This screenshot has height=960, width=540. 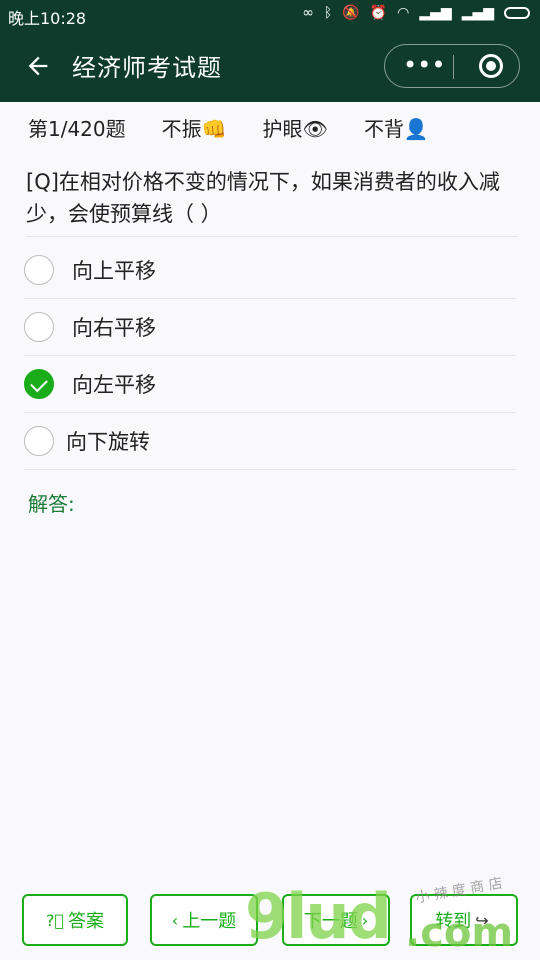 What do you see at coordinates (477, 13) in the screenshot?
I see `signal-icon-2: ▂▄▆` at bounding box center [477, 13].